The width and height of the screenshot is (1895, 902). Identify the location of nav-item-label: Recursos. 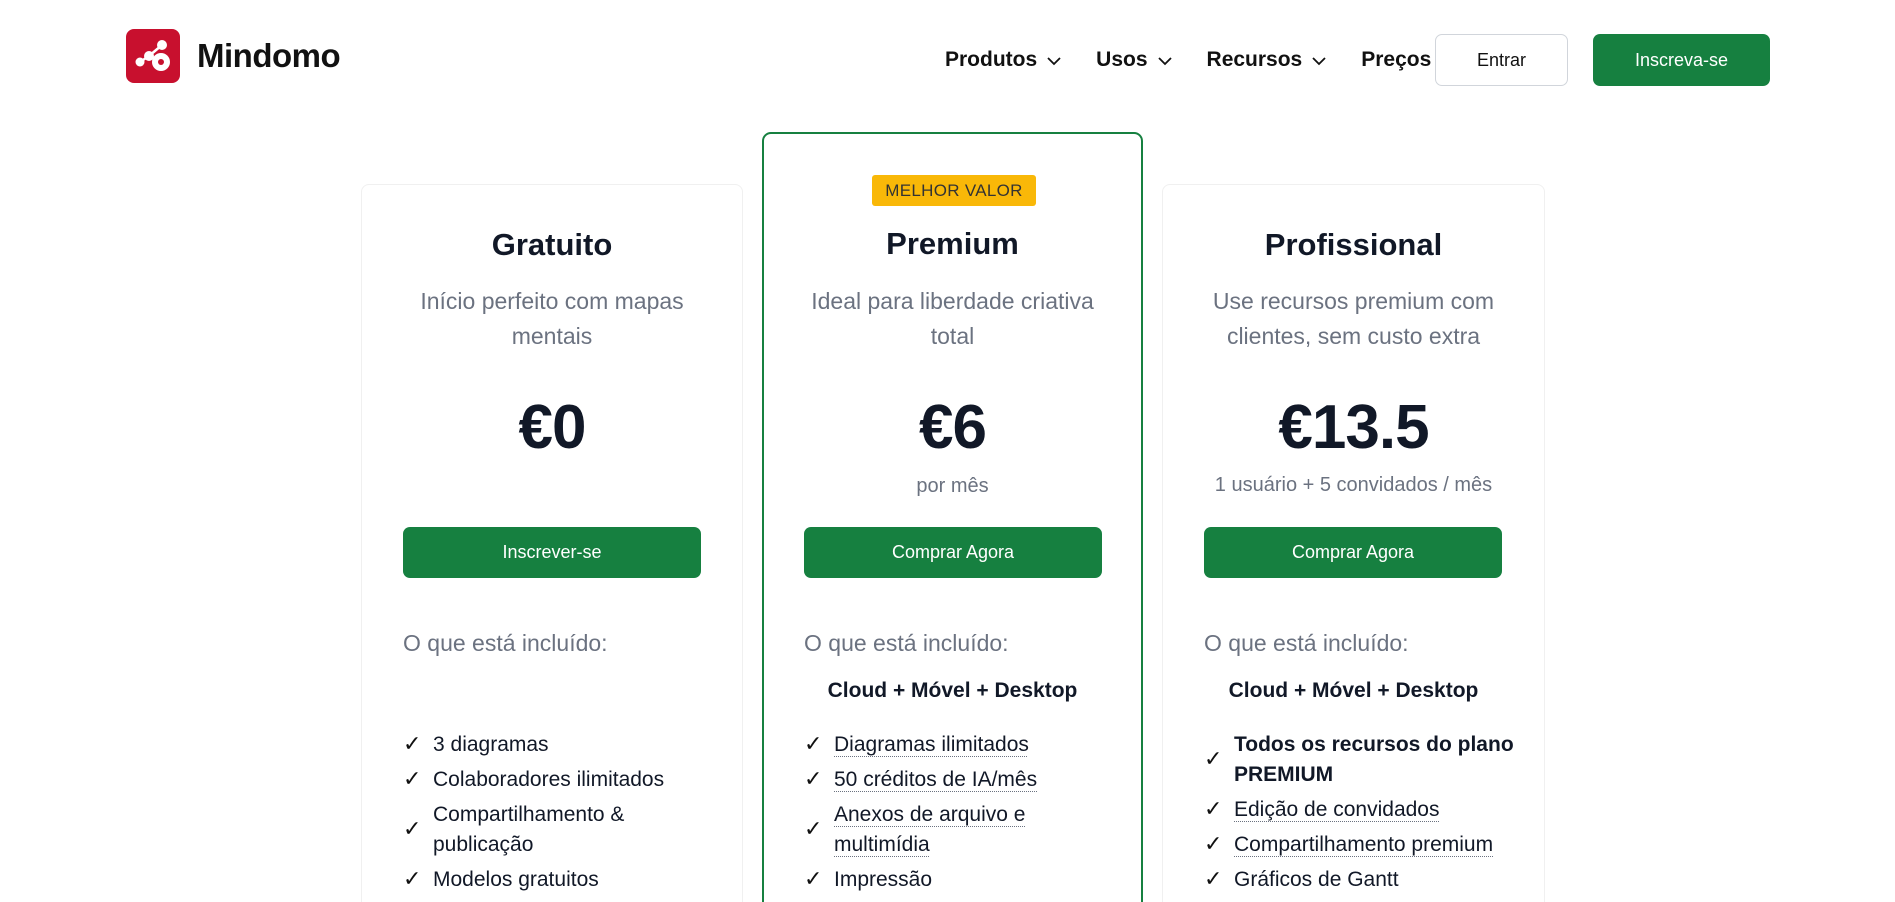
(1254, 59).